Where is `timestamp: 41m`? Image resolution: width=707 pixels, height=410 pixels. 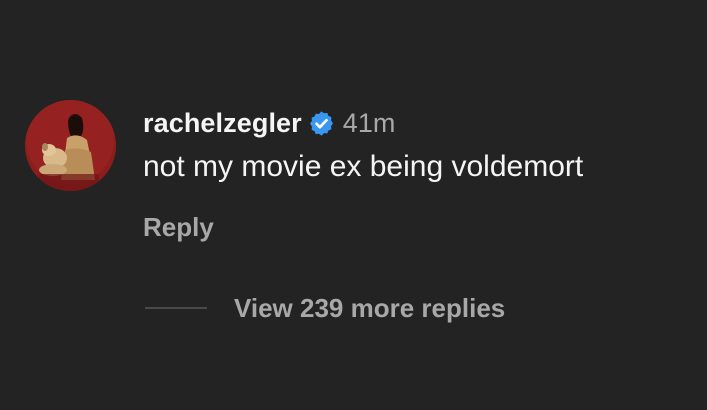 timestamp: 41m is located at coordinates (369, 122).